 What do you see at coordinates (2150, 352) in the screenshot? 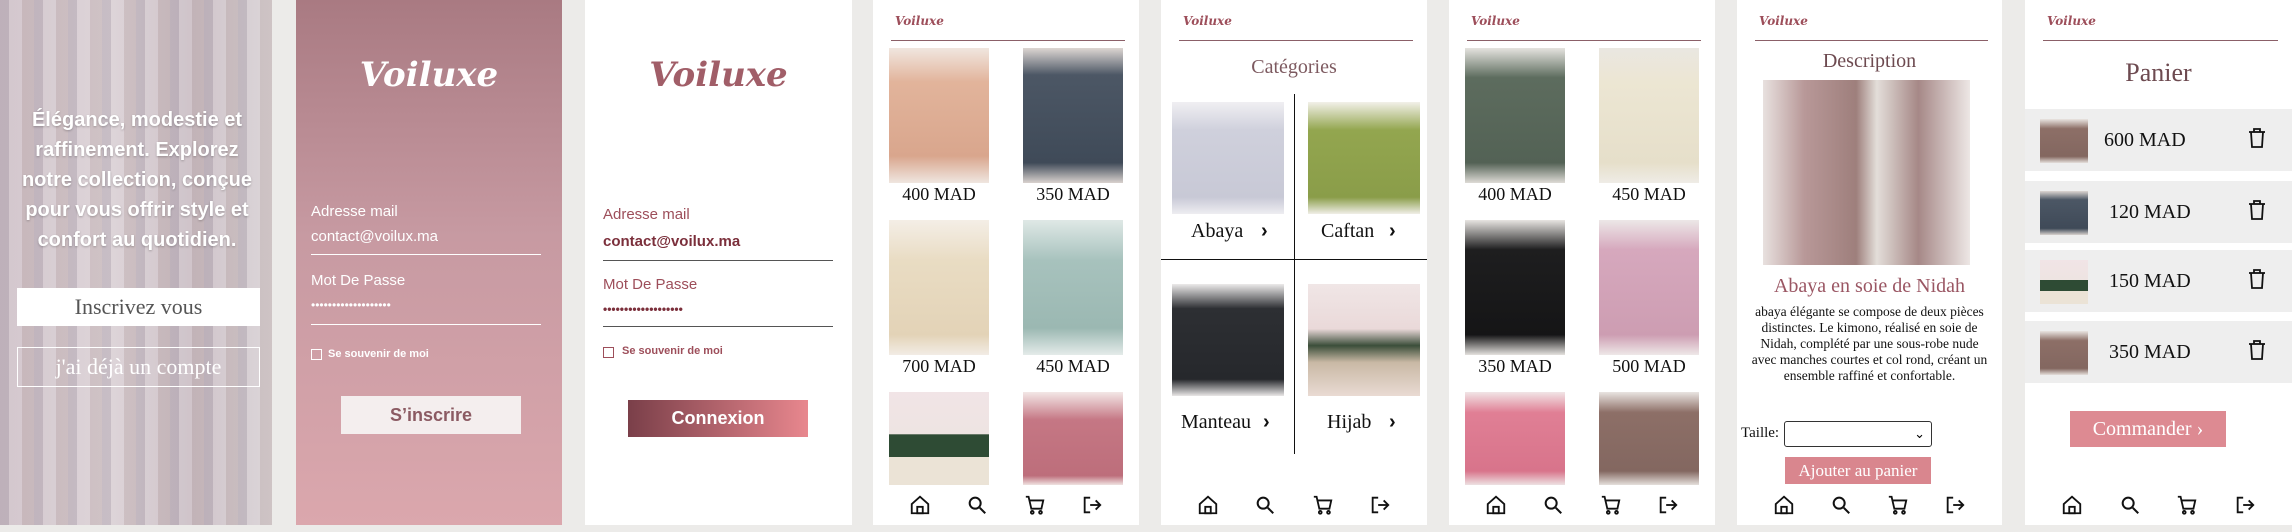
I see `cart-item-price: 350 MAD` at bounding box center [2150, 352].